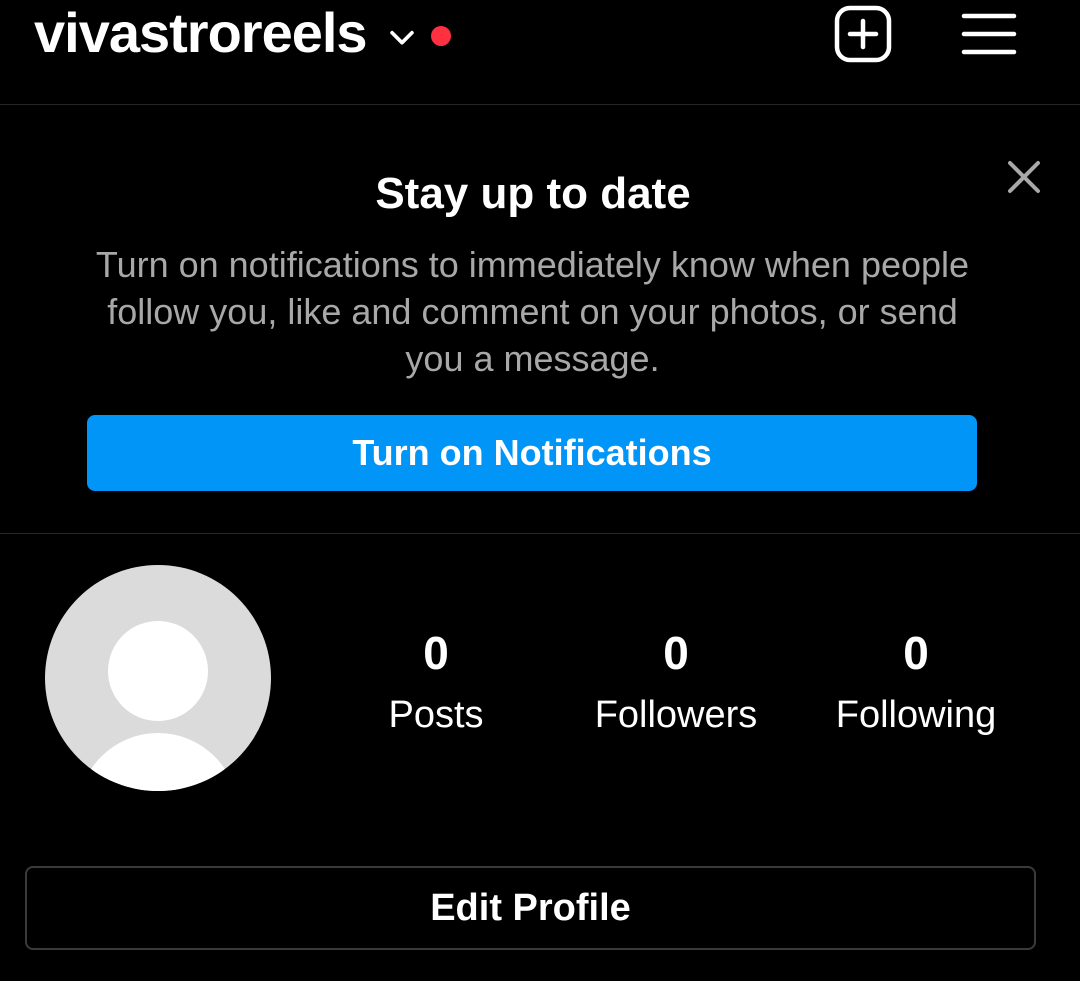  I want to click on menu-button, so click(989, 34).